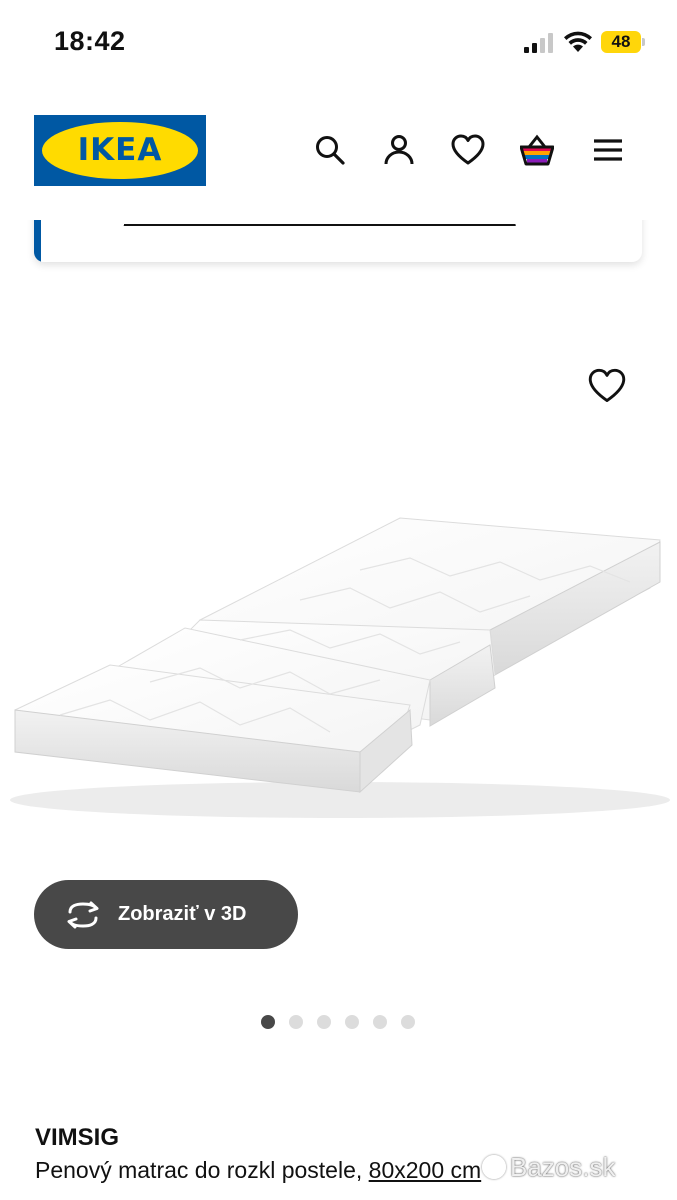 The width and height of the screenshot is (677, 1200). I want to click on menu-icon, so click(608, 150).